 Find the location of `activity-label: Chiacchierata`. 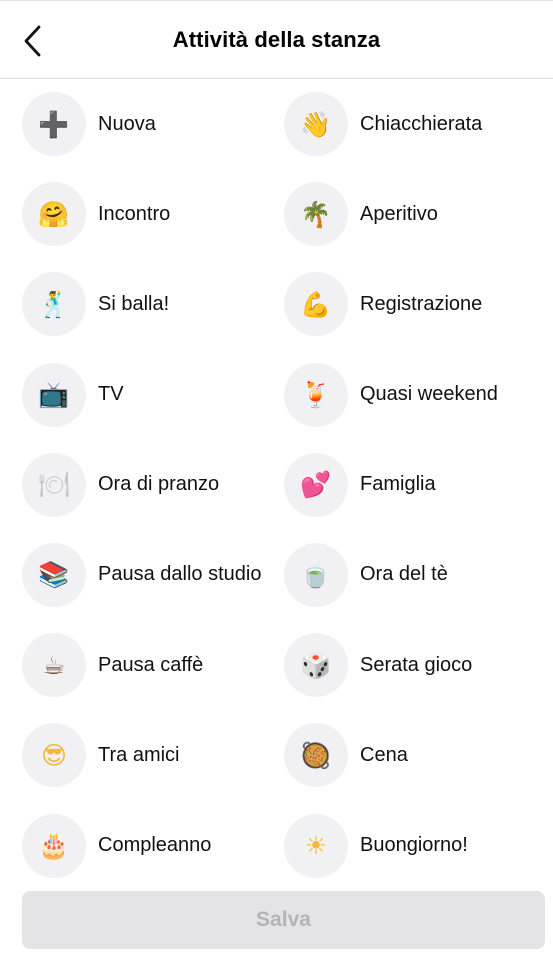

activity-label: Chiacchierata is located at coordinates (421, 123).